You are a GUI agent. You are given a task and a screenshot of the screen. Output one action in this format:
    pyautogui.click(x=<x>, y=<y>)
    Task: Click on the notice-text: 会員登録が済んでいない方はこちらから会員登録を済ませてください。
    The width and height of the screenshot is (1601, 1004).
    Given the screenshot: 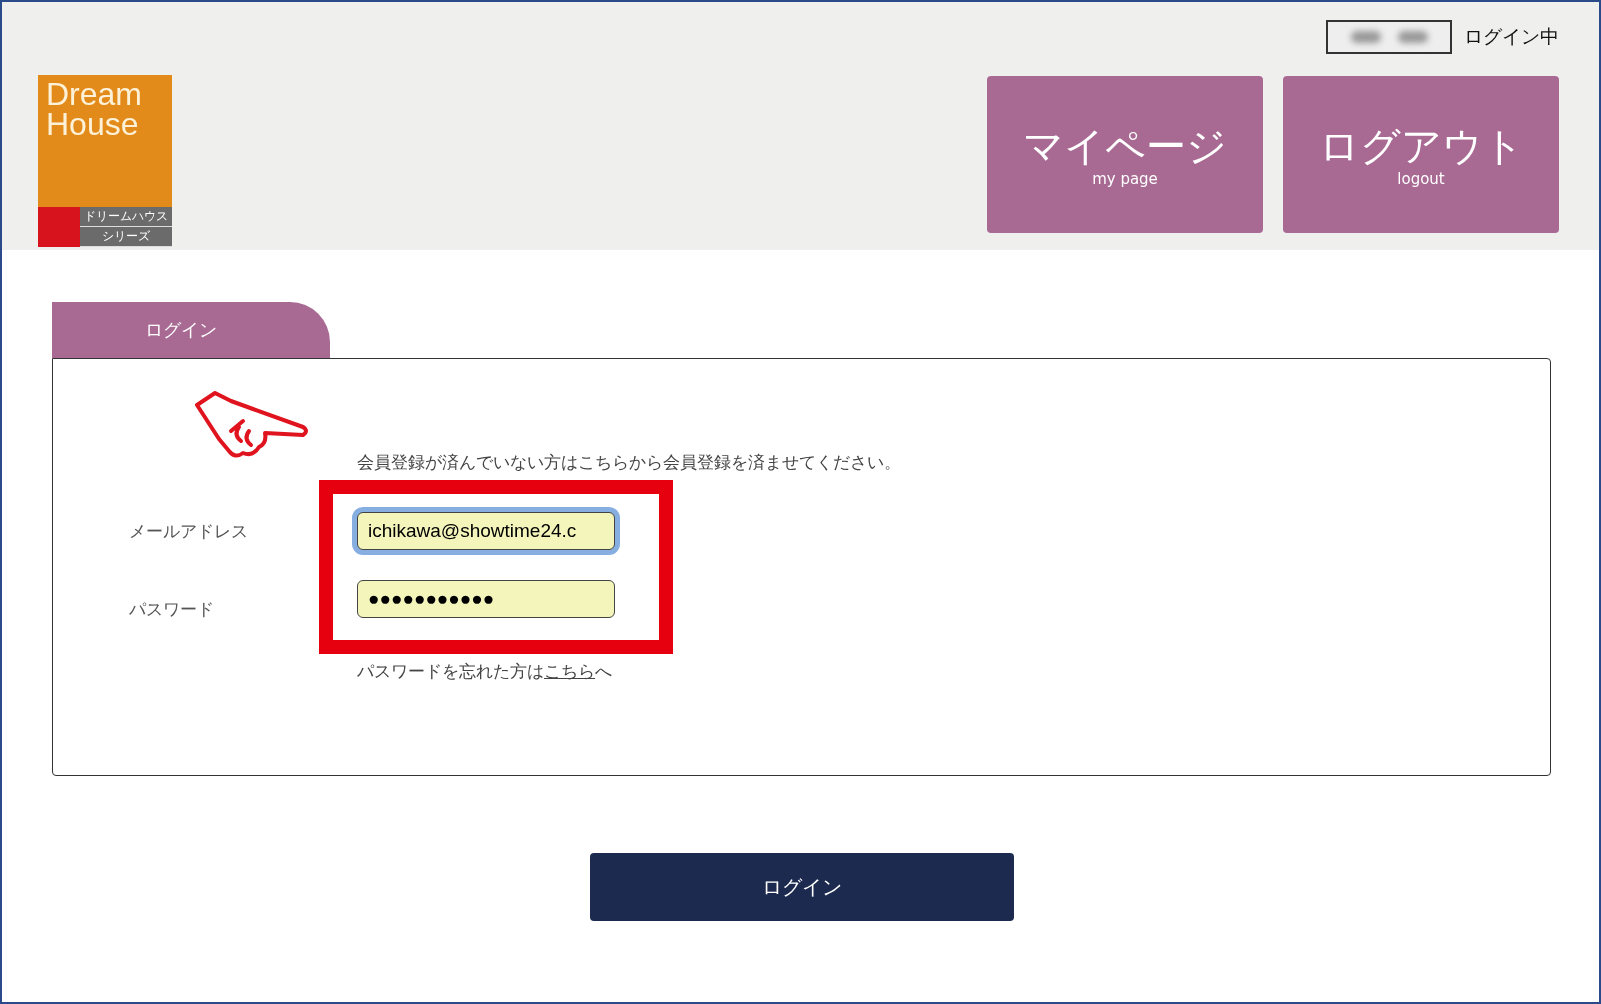 What is the action you would take?
    pyautogui.click(x=629, y=462)
    